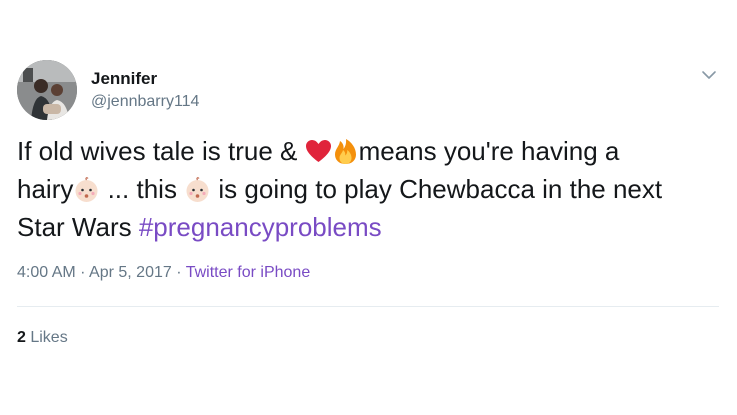 Image resolution: width=737 pixels, height=415 pixels. What do you see at coordinates (124, 79) in the screenshot?
I see `display-name: Jennifer` at bounding box center [124, 79].